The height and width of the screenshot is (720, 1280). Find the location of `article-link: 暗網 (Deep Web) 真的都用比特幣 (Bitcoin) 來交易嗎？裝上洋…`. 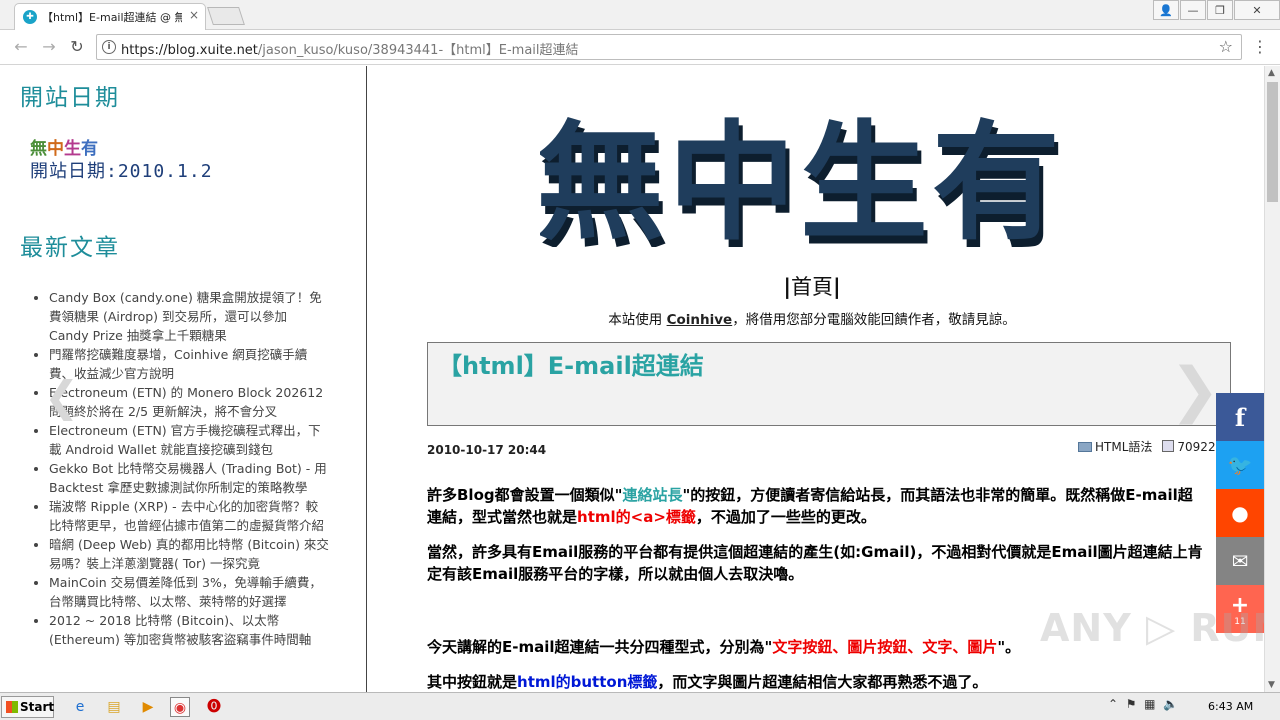

article-link: 暗網 (Deep Web) 真的都用比特幣 (Bitcoin) 來交易嗎？裝上洋… is located at coordinates (189, 554).